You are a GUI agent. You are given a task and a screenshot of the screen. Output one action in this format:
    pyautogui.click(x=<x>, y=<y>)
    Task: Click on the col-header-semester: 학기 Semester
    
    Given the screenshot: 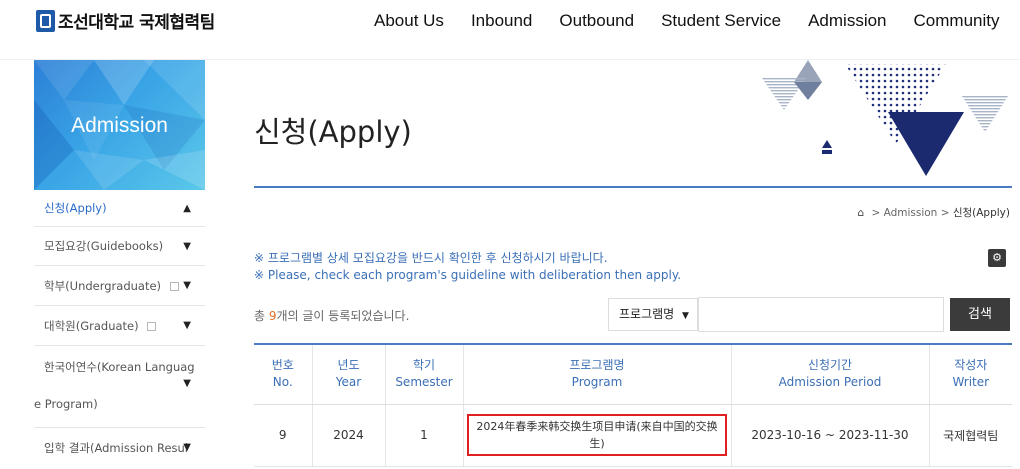 What is the action you would take?
    pyautogui.click(x=424, y=374)
    